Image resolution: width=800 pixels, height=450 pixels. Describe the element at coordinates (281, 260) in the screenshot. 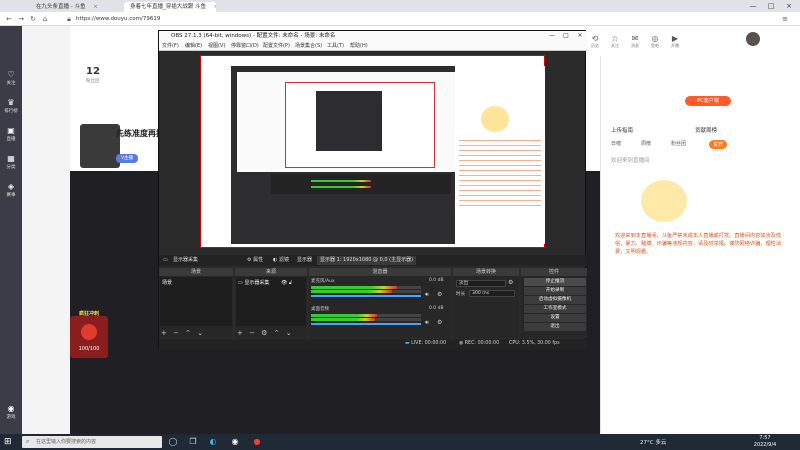

I see `filters-button: ◐ 滤镜` at that location.